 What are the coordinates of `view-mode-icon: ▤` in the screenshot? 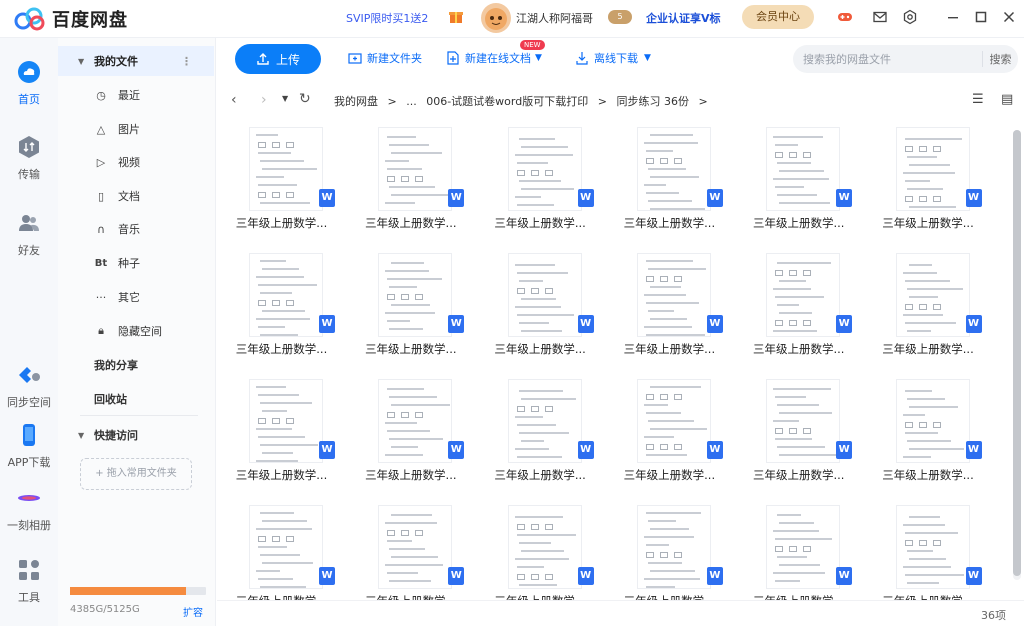 It's located at (1007, 99).